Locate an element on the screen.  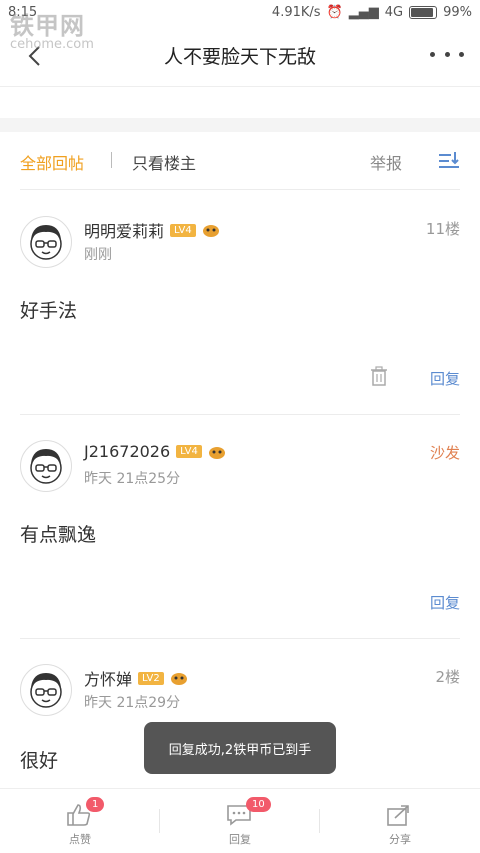
post-time: 刚刚 is located at coordinates (98, 255).